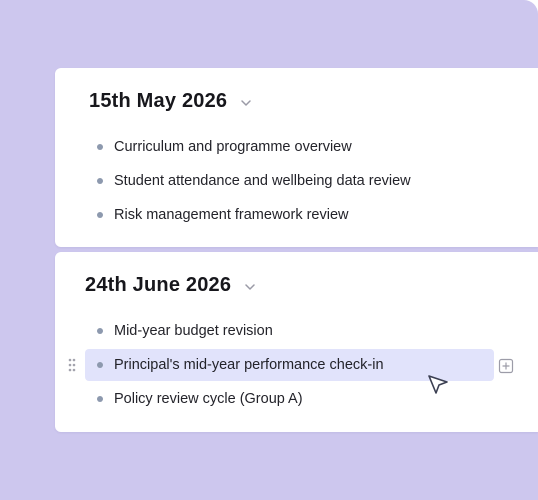 Image resolution: width=538 pixels, height=500 pixels. I want to click on agenda-item: Risk management framework review, so click(284, 215).